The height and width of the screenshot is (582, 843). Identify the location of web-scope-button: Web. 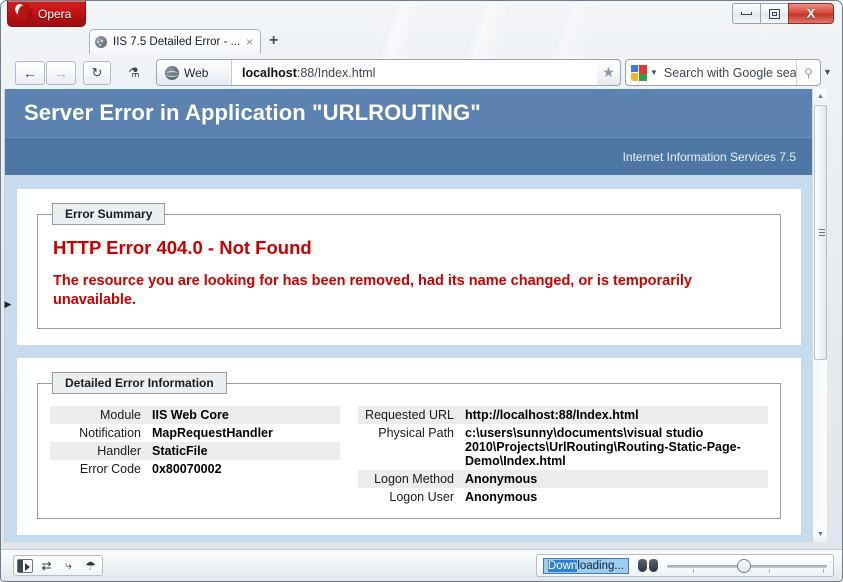
(194, 72).